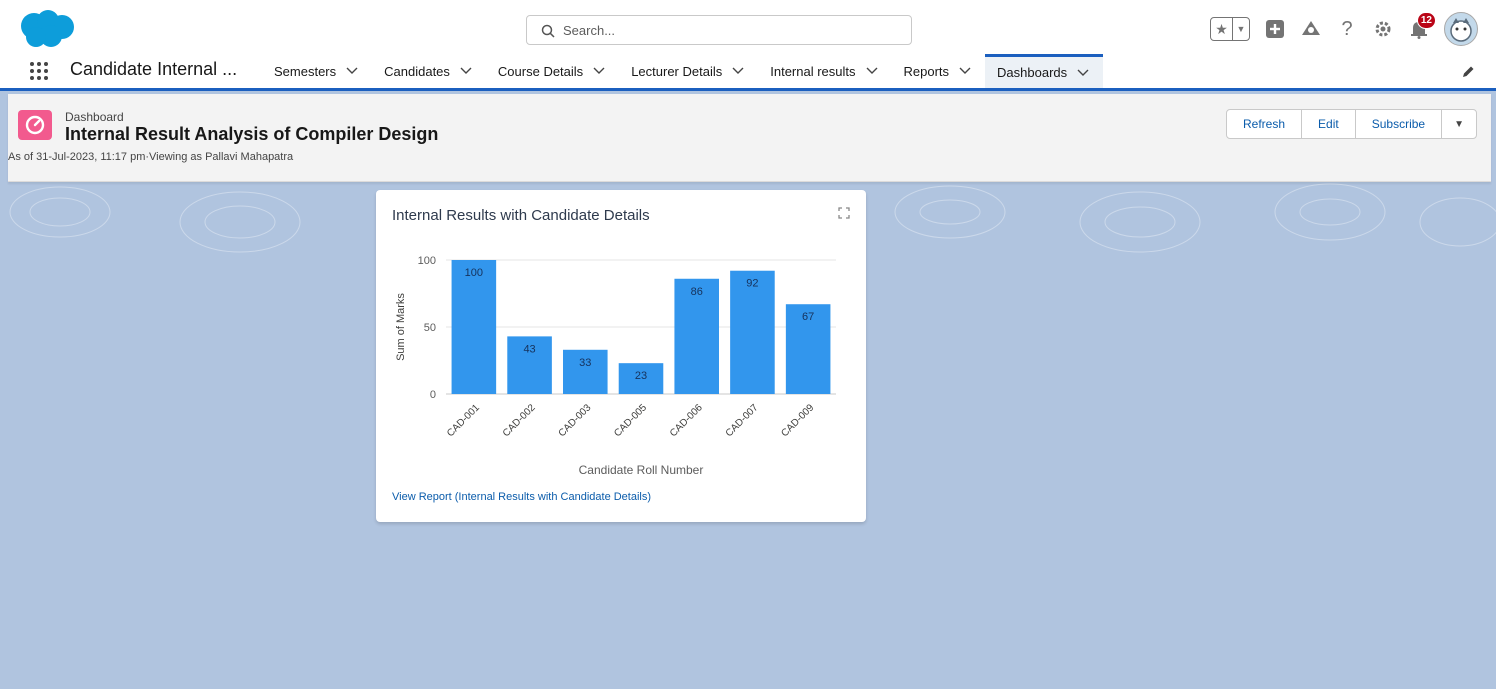 The width and height of the screenshot is (1496, 689). What do you see at coordinates (1329, 124) in the screenshot?
I see `edit-button: Edit` at bounding box center [1329, 124].